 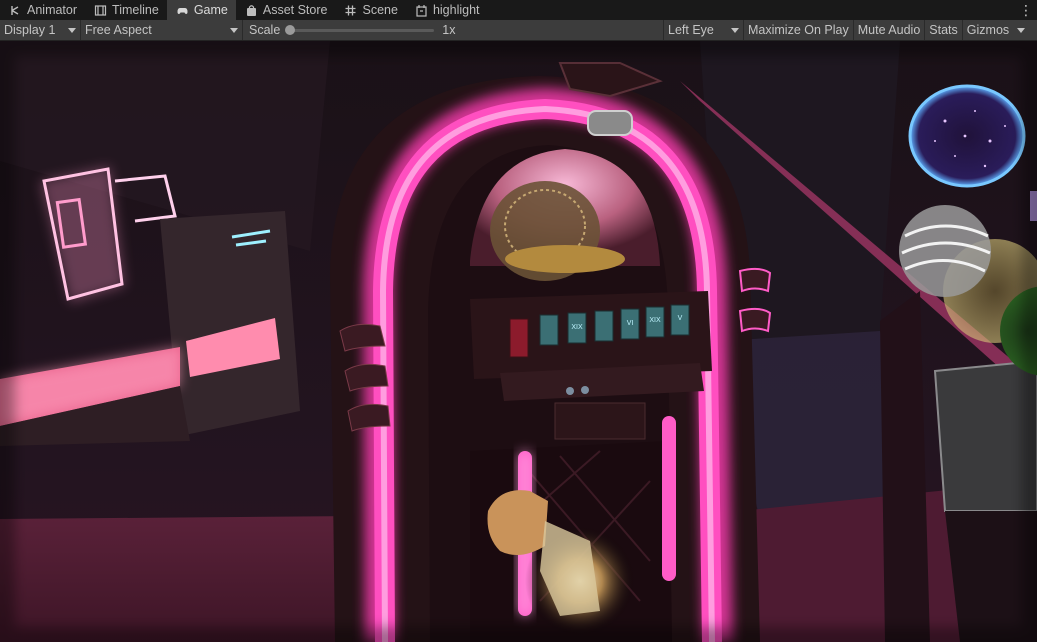 What do you see at coordinates (350, 10) in the screenshot?
I see `hash-grid-icon` at bounding box center [350, 10].